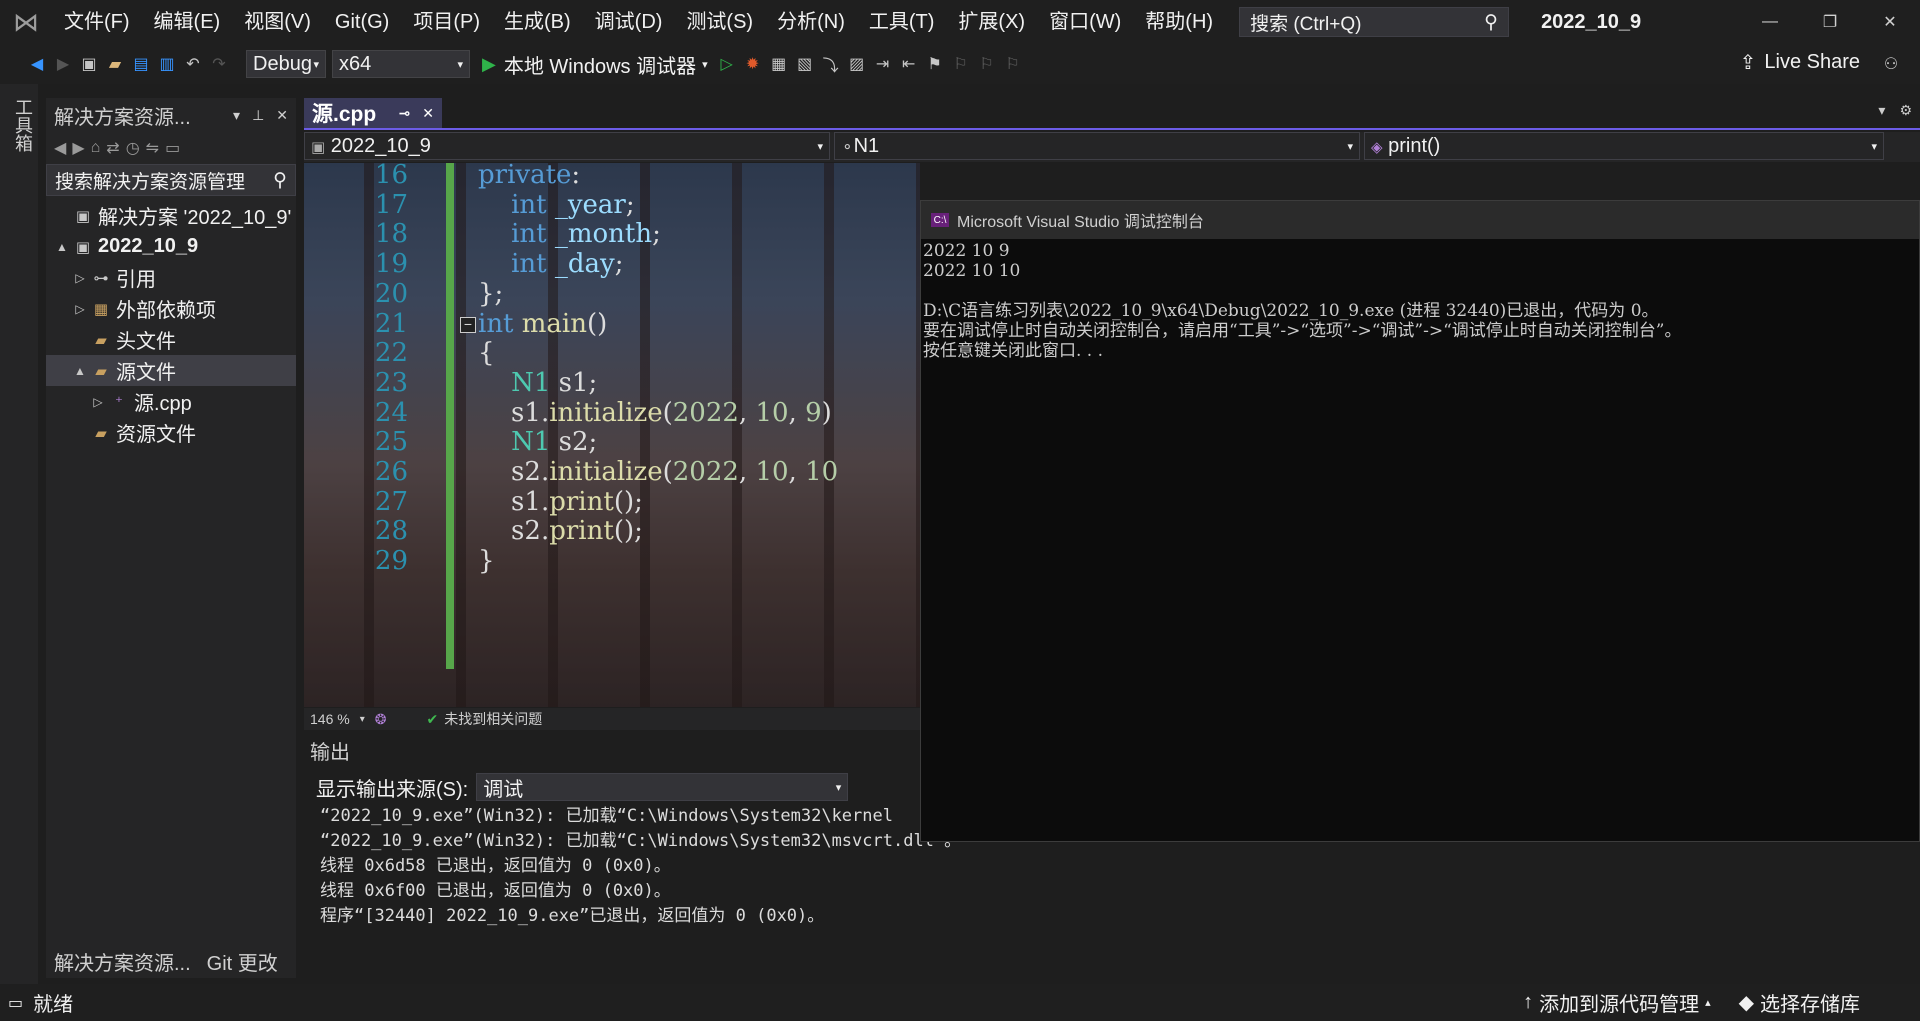 This screenshot has height=1021, width=1920. Describe the element at coordinates (286, 64) in the screenshot. I see `configuration-dropdown: Debug ▾` at that location.